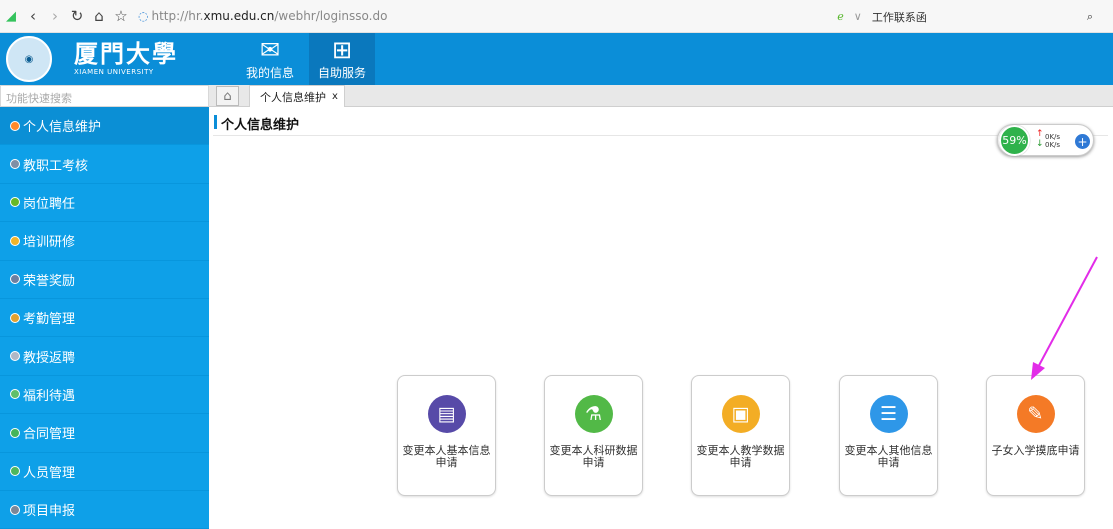 This screenshot has width=1113, height=529. What do you see at coordinates (335, 96) in the screenshot?
I see `tab-close-icon: x` at bounding box center [335, 96].